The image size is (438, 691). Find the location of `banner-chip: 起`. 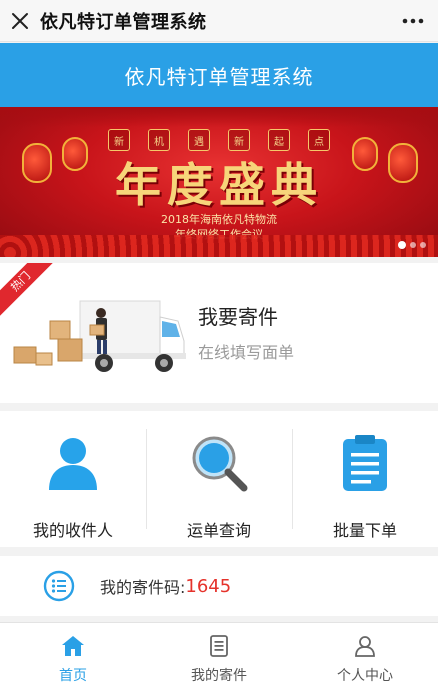

banner-chip: 起 is located at coordinates (279, 140).